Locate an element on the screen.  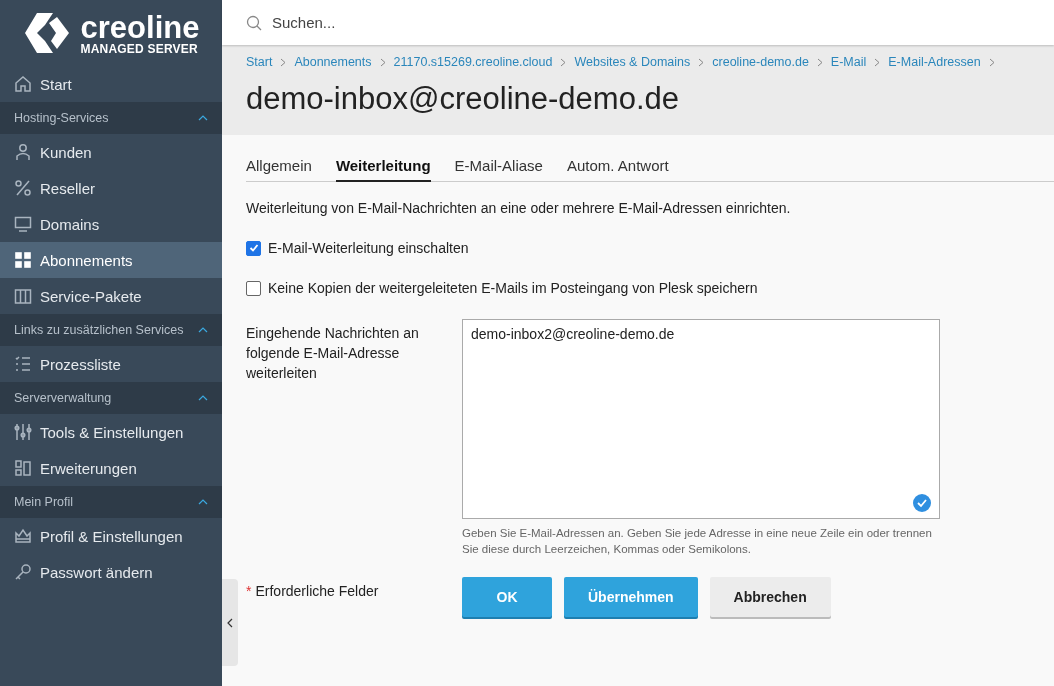
cancel-button: Abbrechen is located at coordinates (770, 597).